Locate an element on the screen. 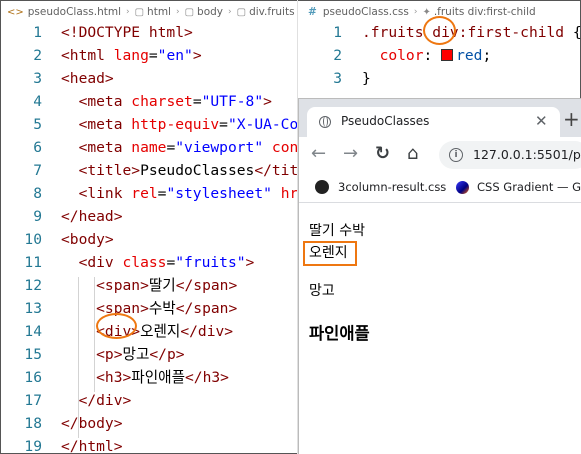 The image size is (581, 454). annotation-circle-html-div is located at coordinates (116, 326).